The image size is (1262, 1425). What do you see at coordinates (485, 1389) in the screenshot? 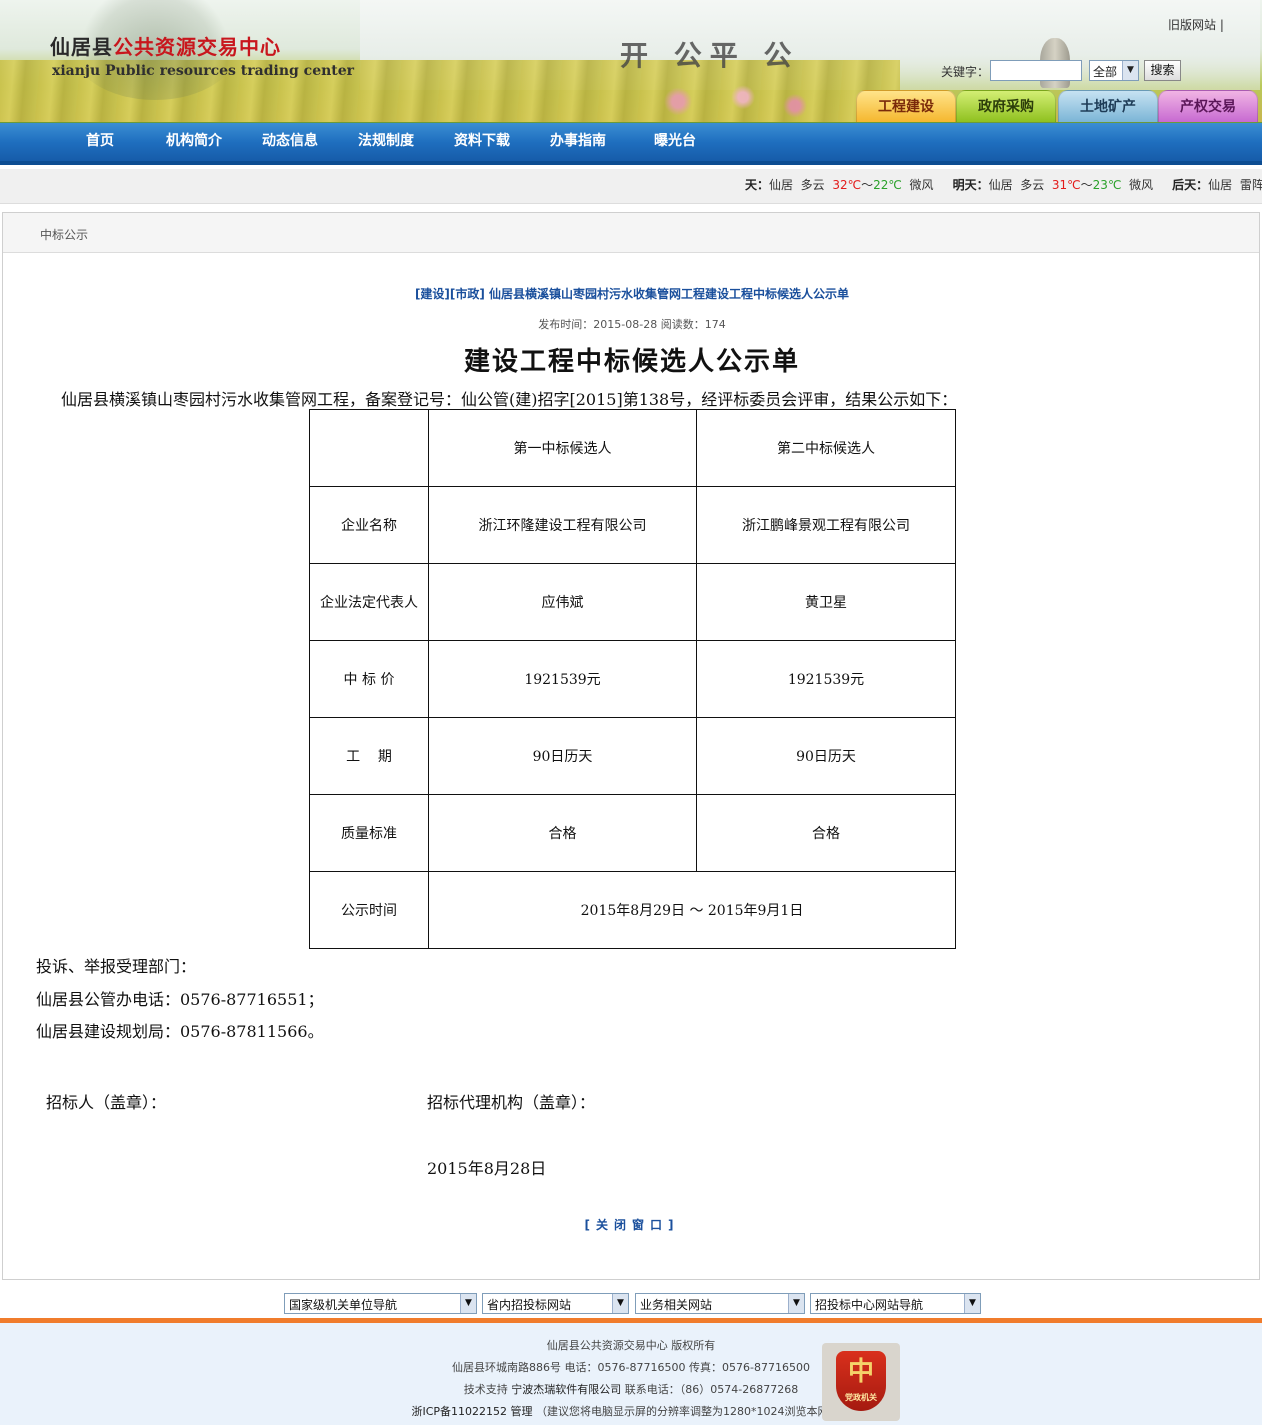
I see `footer-tech-label: 技术支持` at bounding box center [485, 1389].